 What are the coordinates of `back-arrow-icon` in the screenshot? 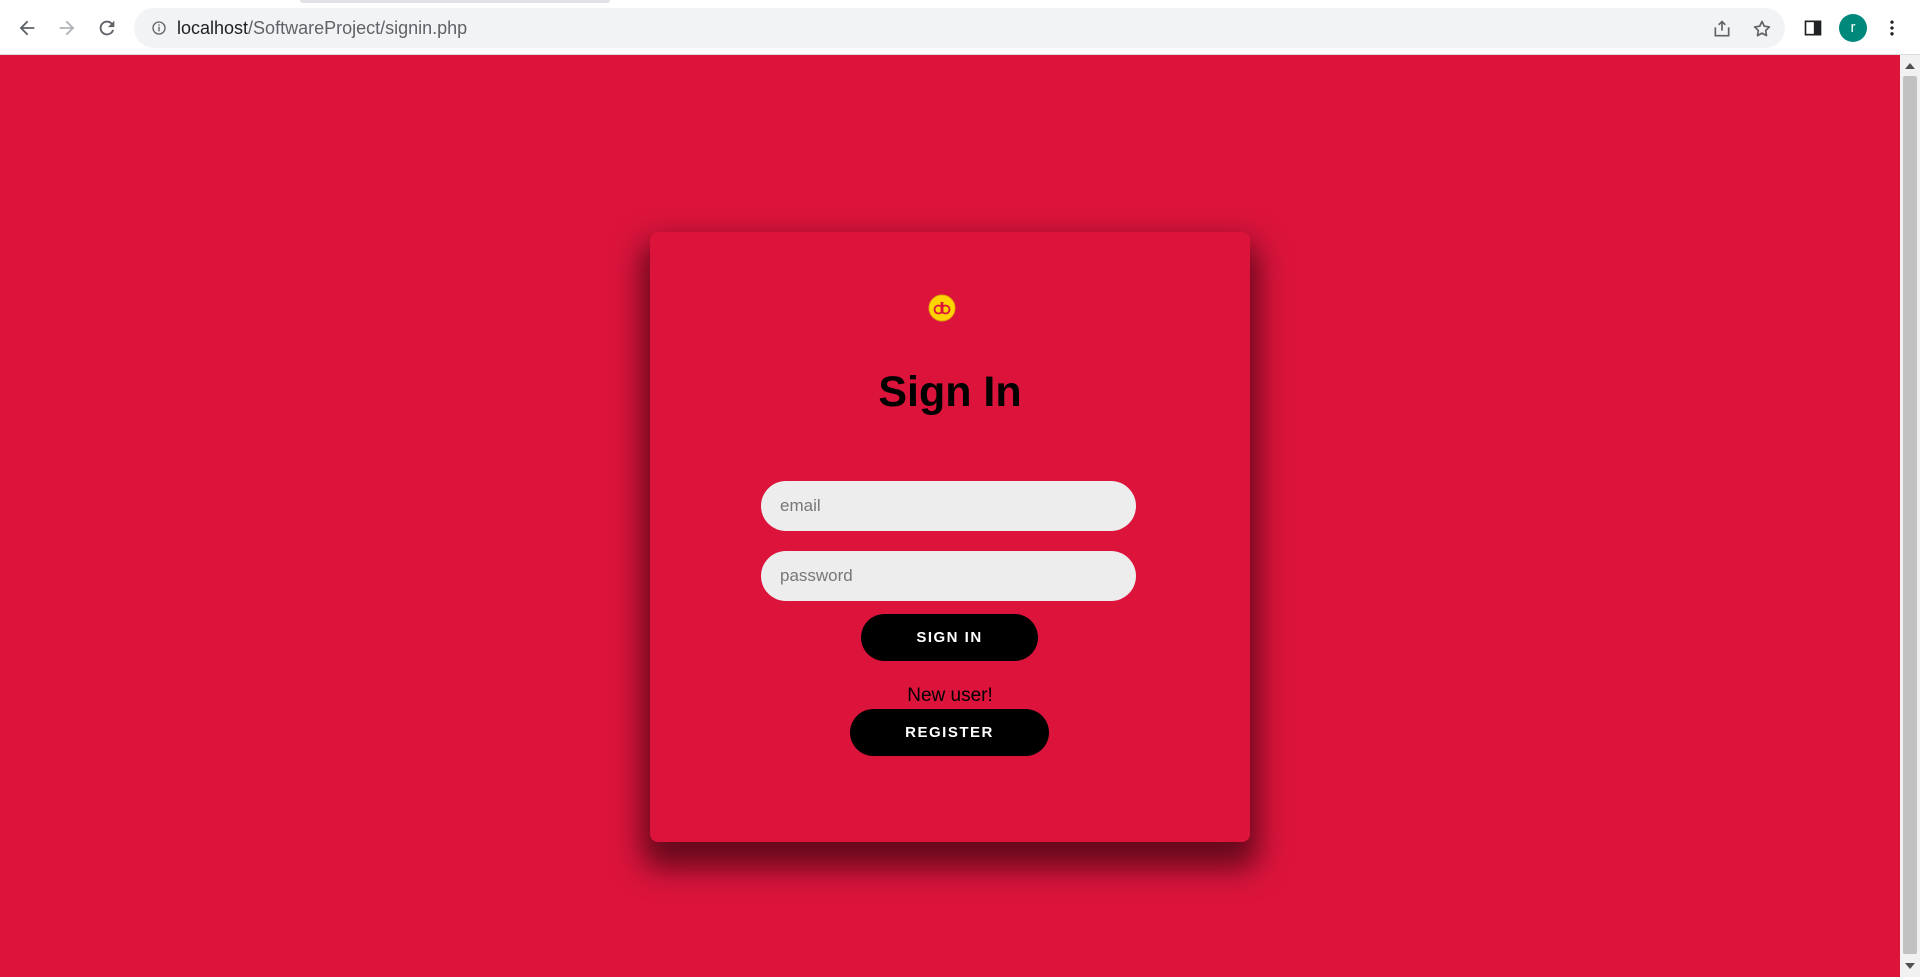 It's located at (27, 28).